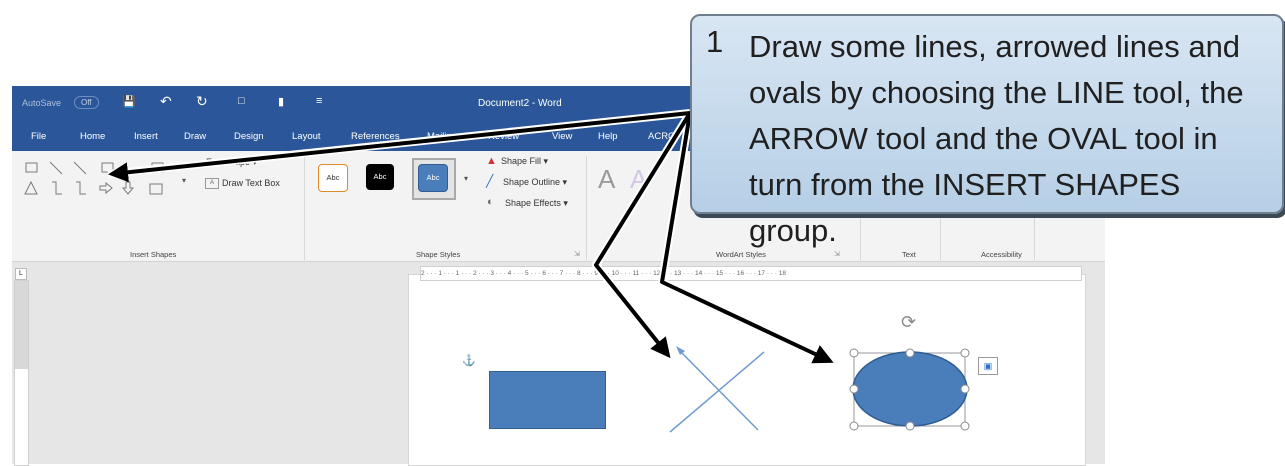 This screenshot has width=1285, height=466. What do you see at coordinates (399, 147) in the screenshot?
I see `pointer-arrow-to-shapes` at bounding box center [399, 147].